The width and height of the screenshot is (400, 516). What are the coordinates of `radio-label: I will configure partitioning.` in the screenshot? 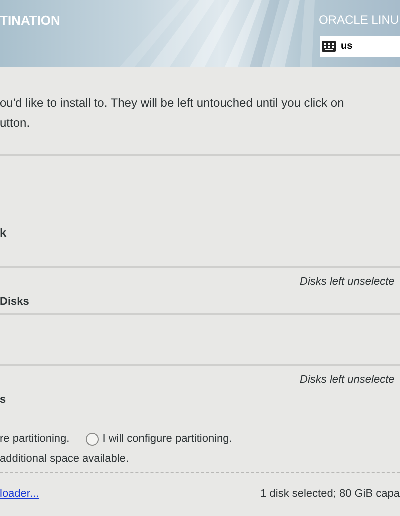 It's located at (167, 439).